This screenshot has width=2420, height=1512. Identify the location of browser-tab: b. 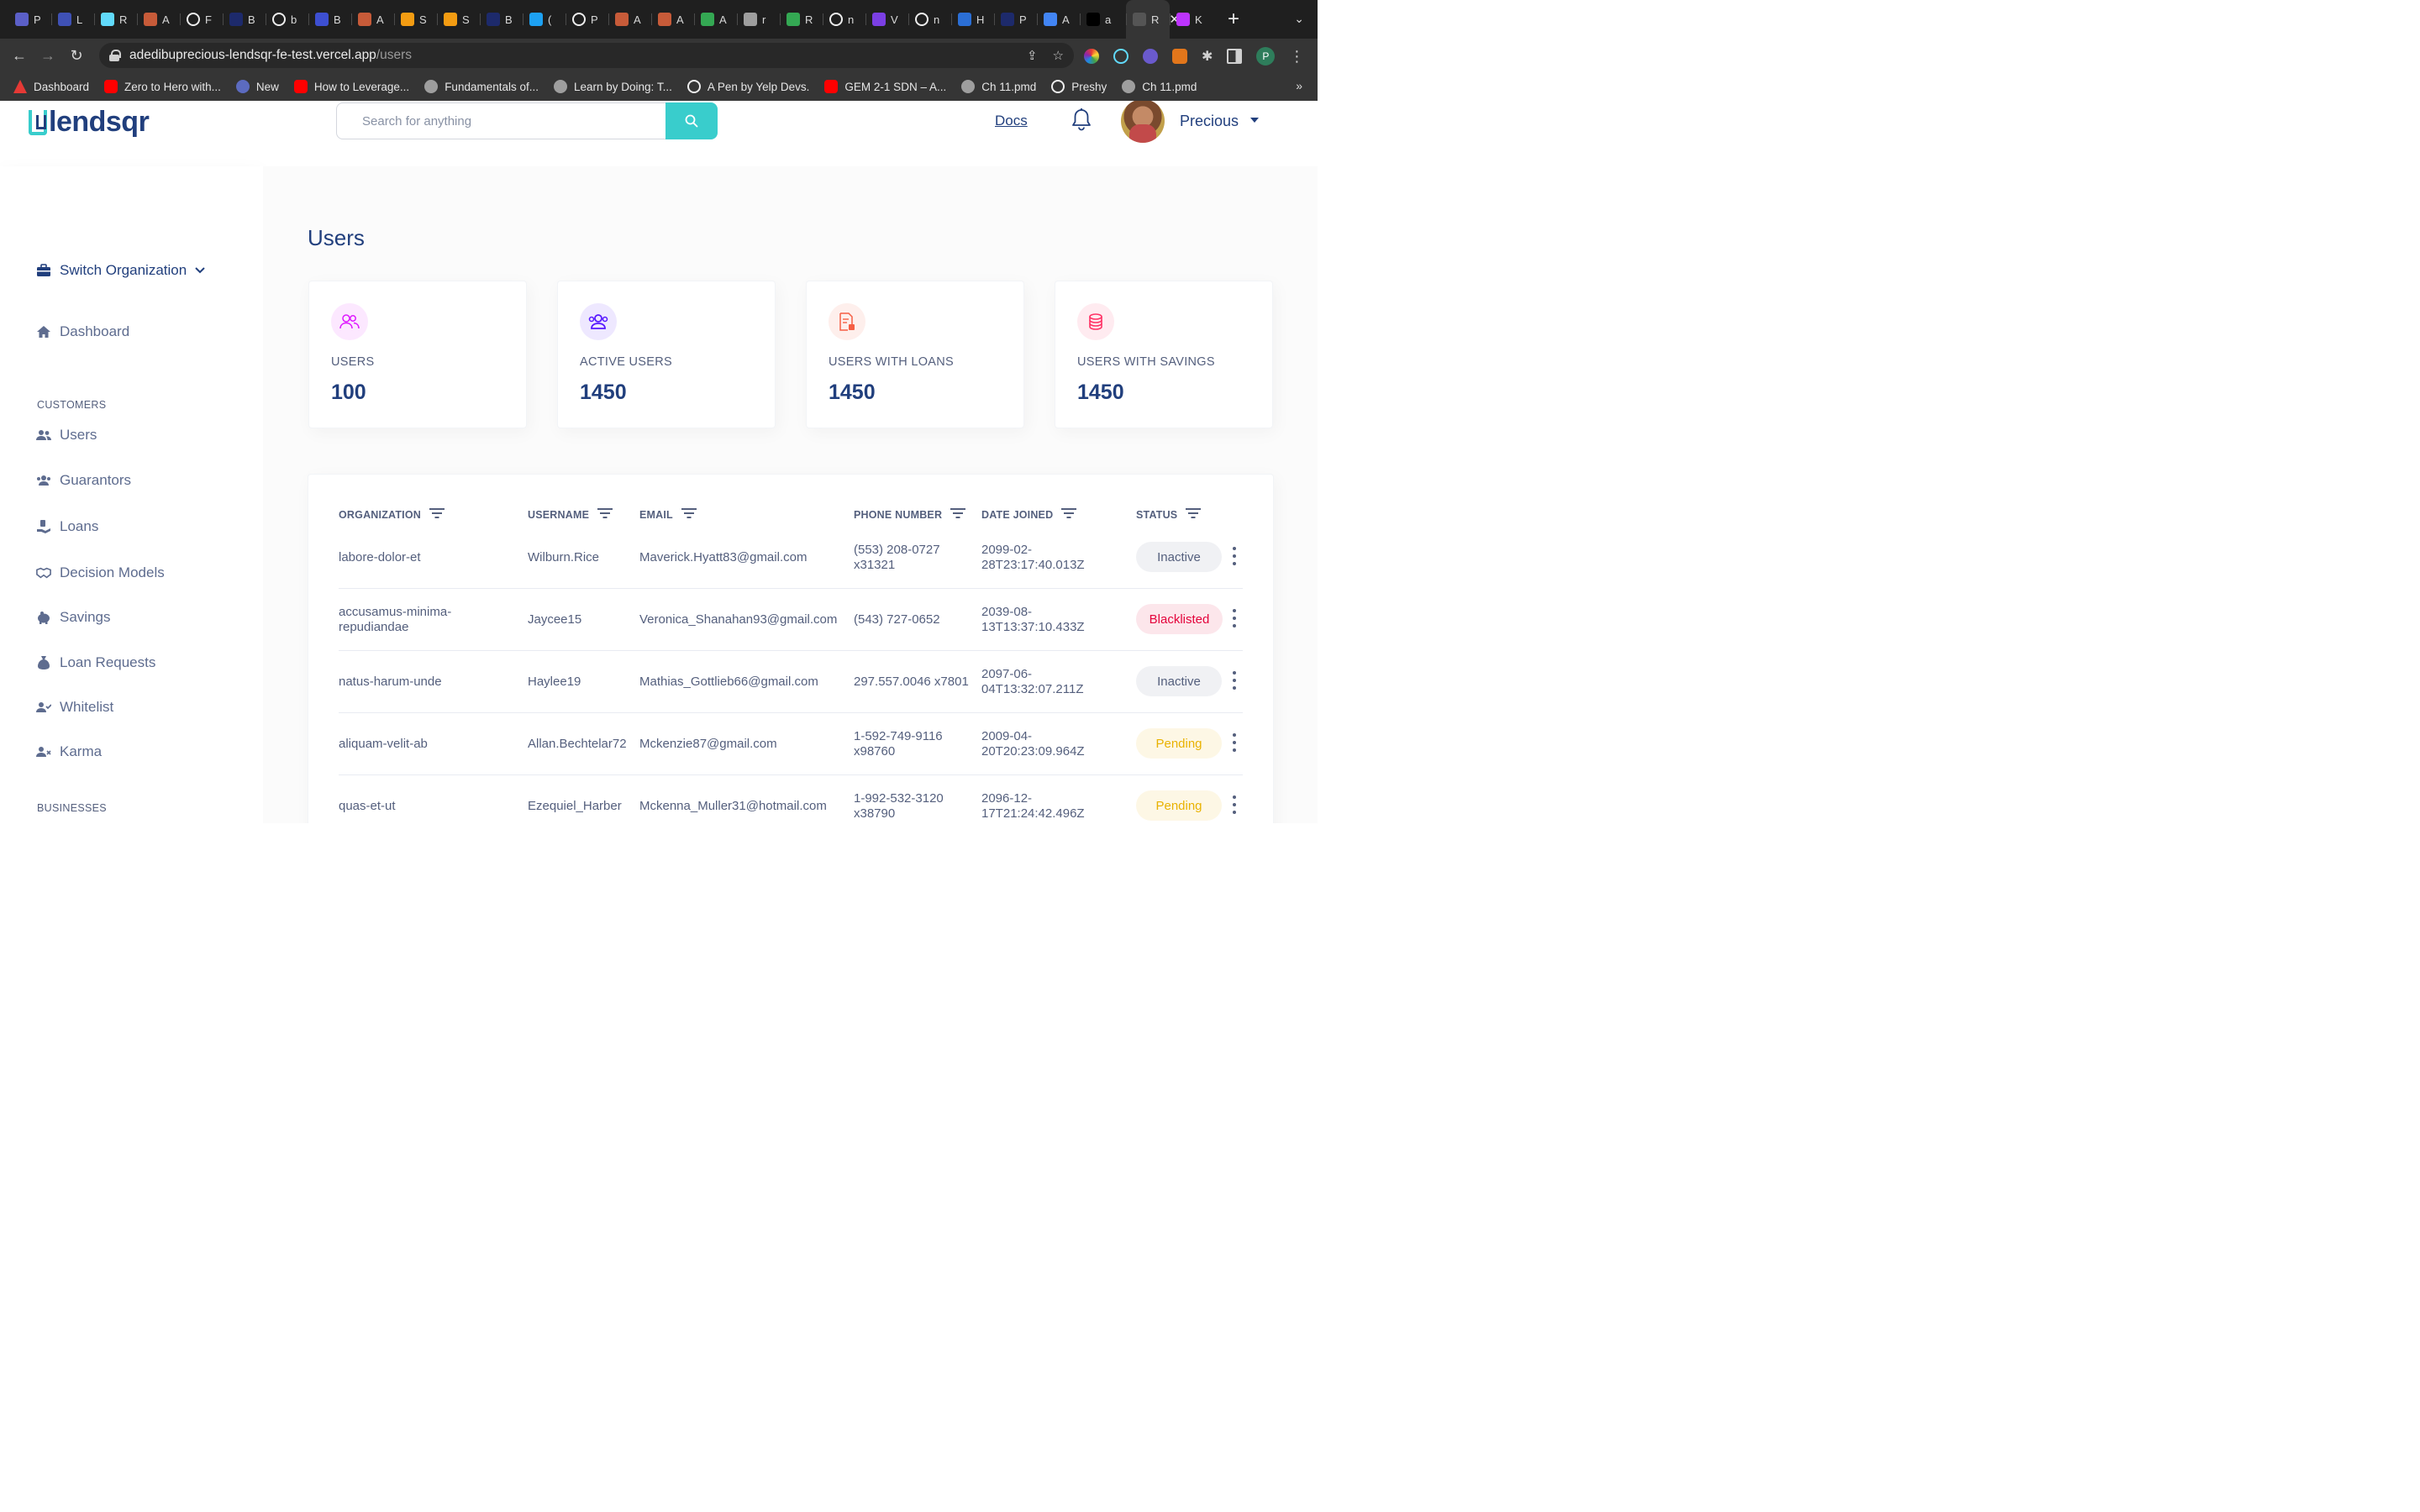
(287, 19).